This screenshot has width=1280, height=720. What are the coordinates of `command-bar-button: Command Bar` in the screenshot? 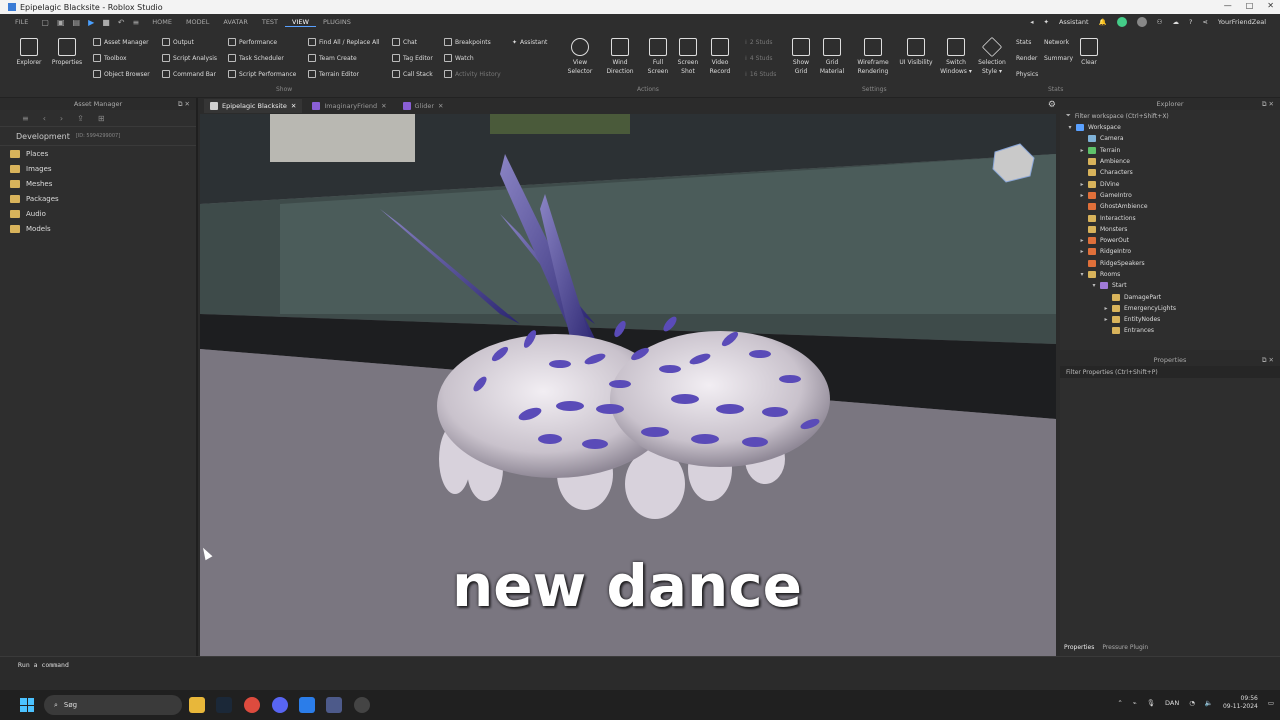 It's located at (189, 74).